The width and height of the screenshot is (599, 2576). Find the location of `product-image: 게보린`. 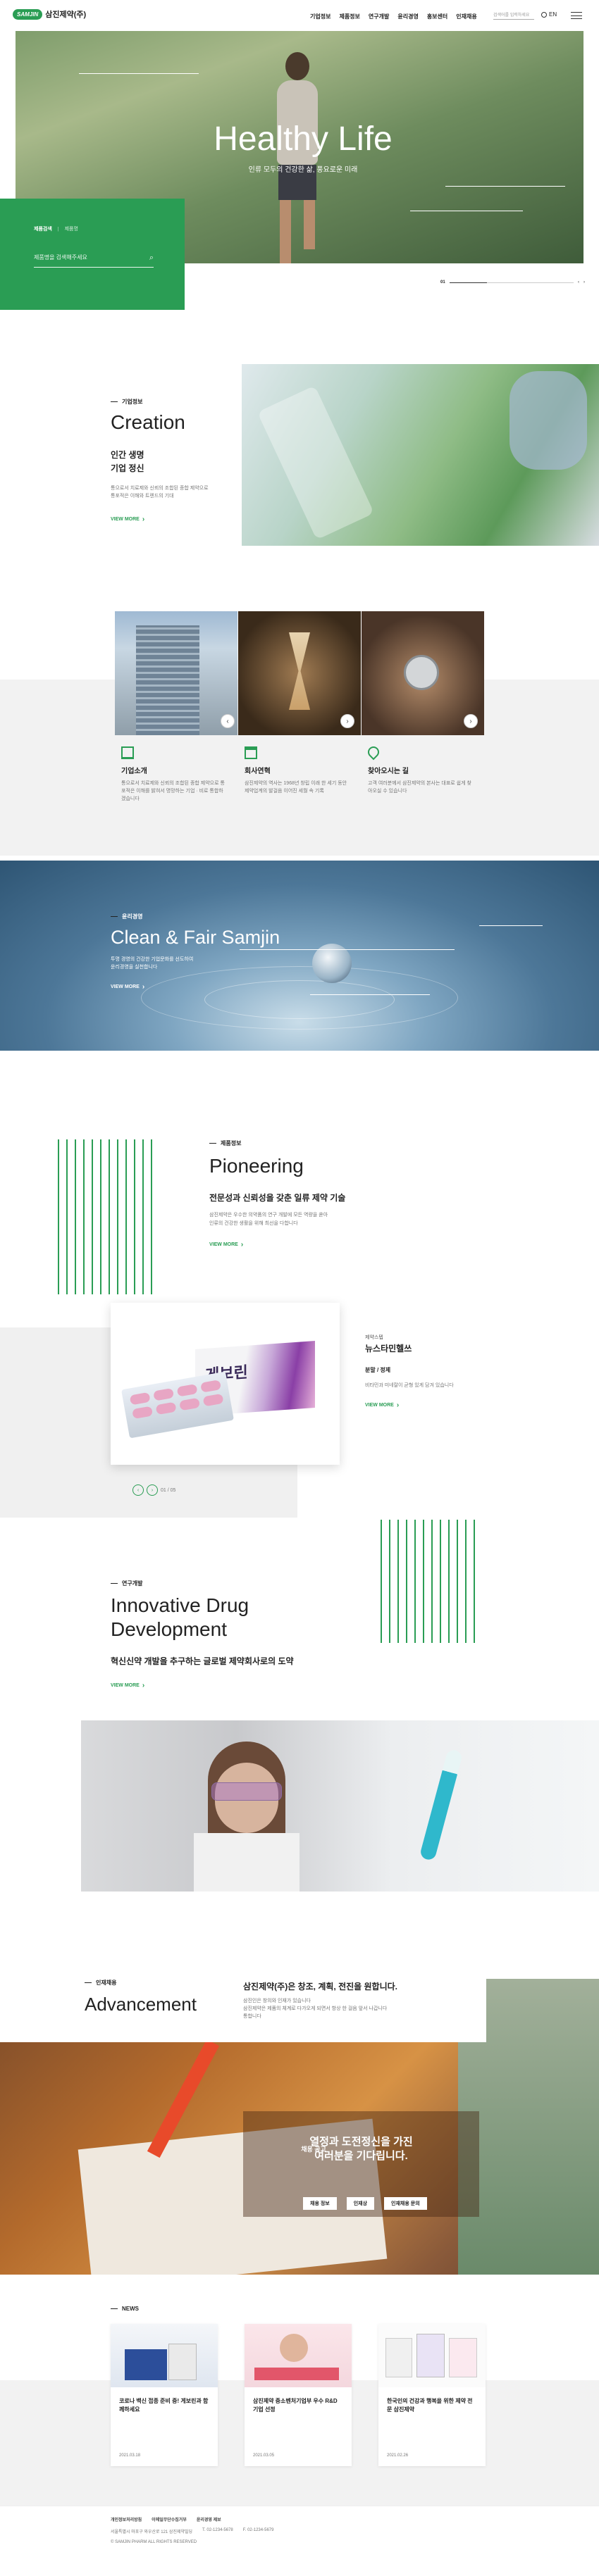

product-image: 게보린 is located at coordinates (226, 1384).